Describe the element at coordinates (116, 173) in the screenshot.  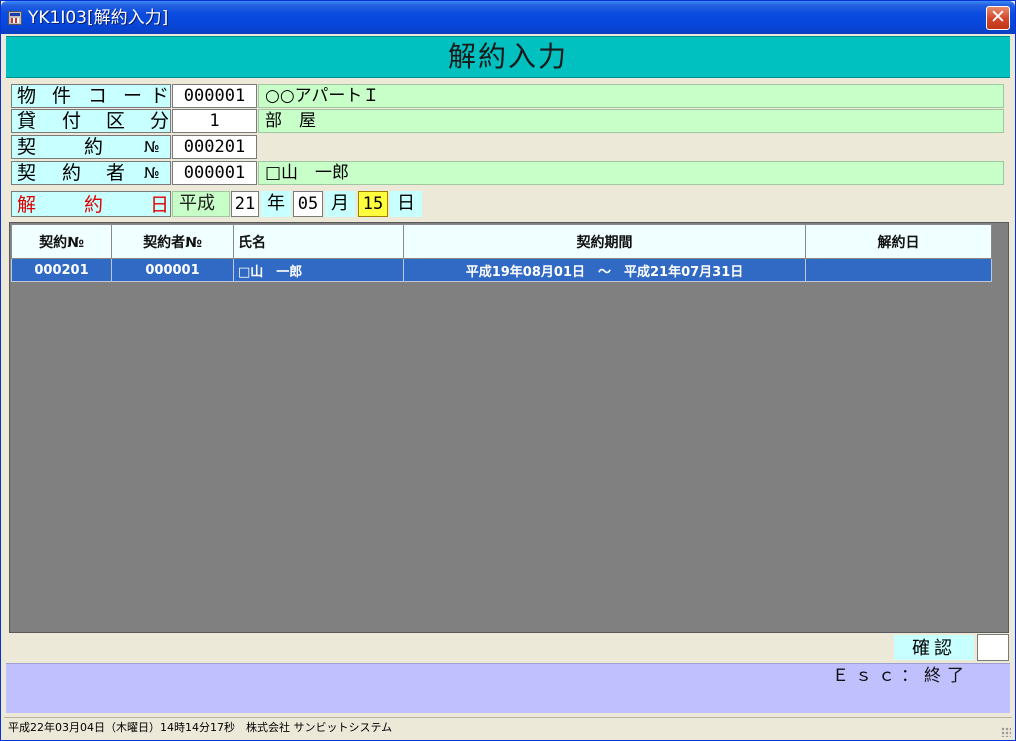
I see `label-char: 者` at that location.